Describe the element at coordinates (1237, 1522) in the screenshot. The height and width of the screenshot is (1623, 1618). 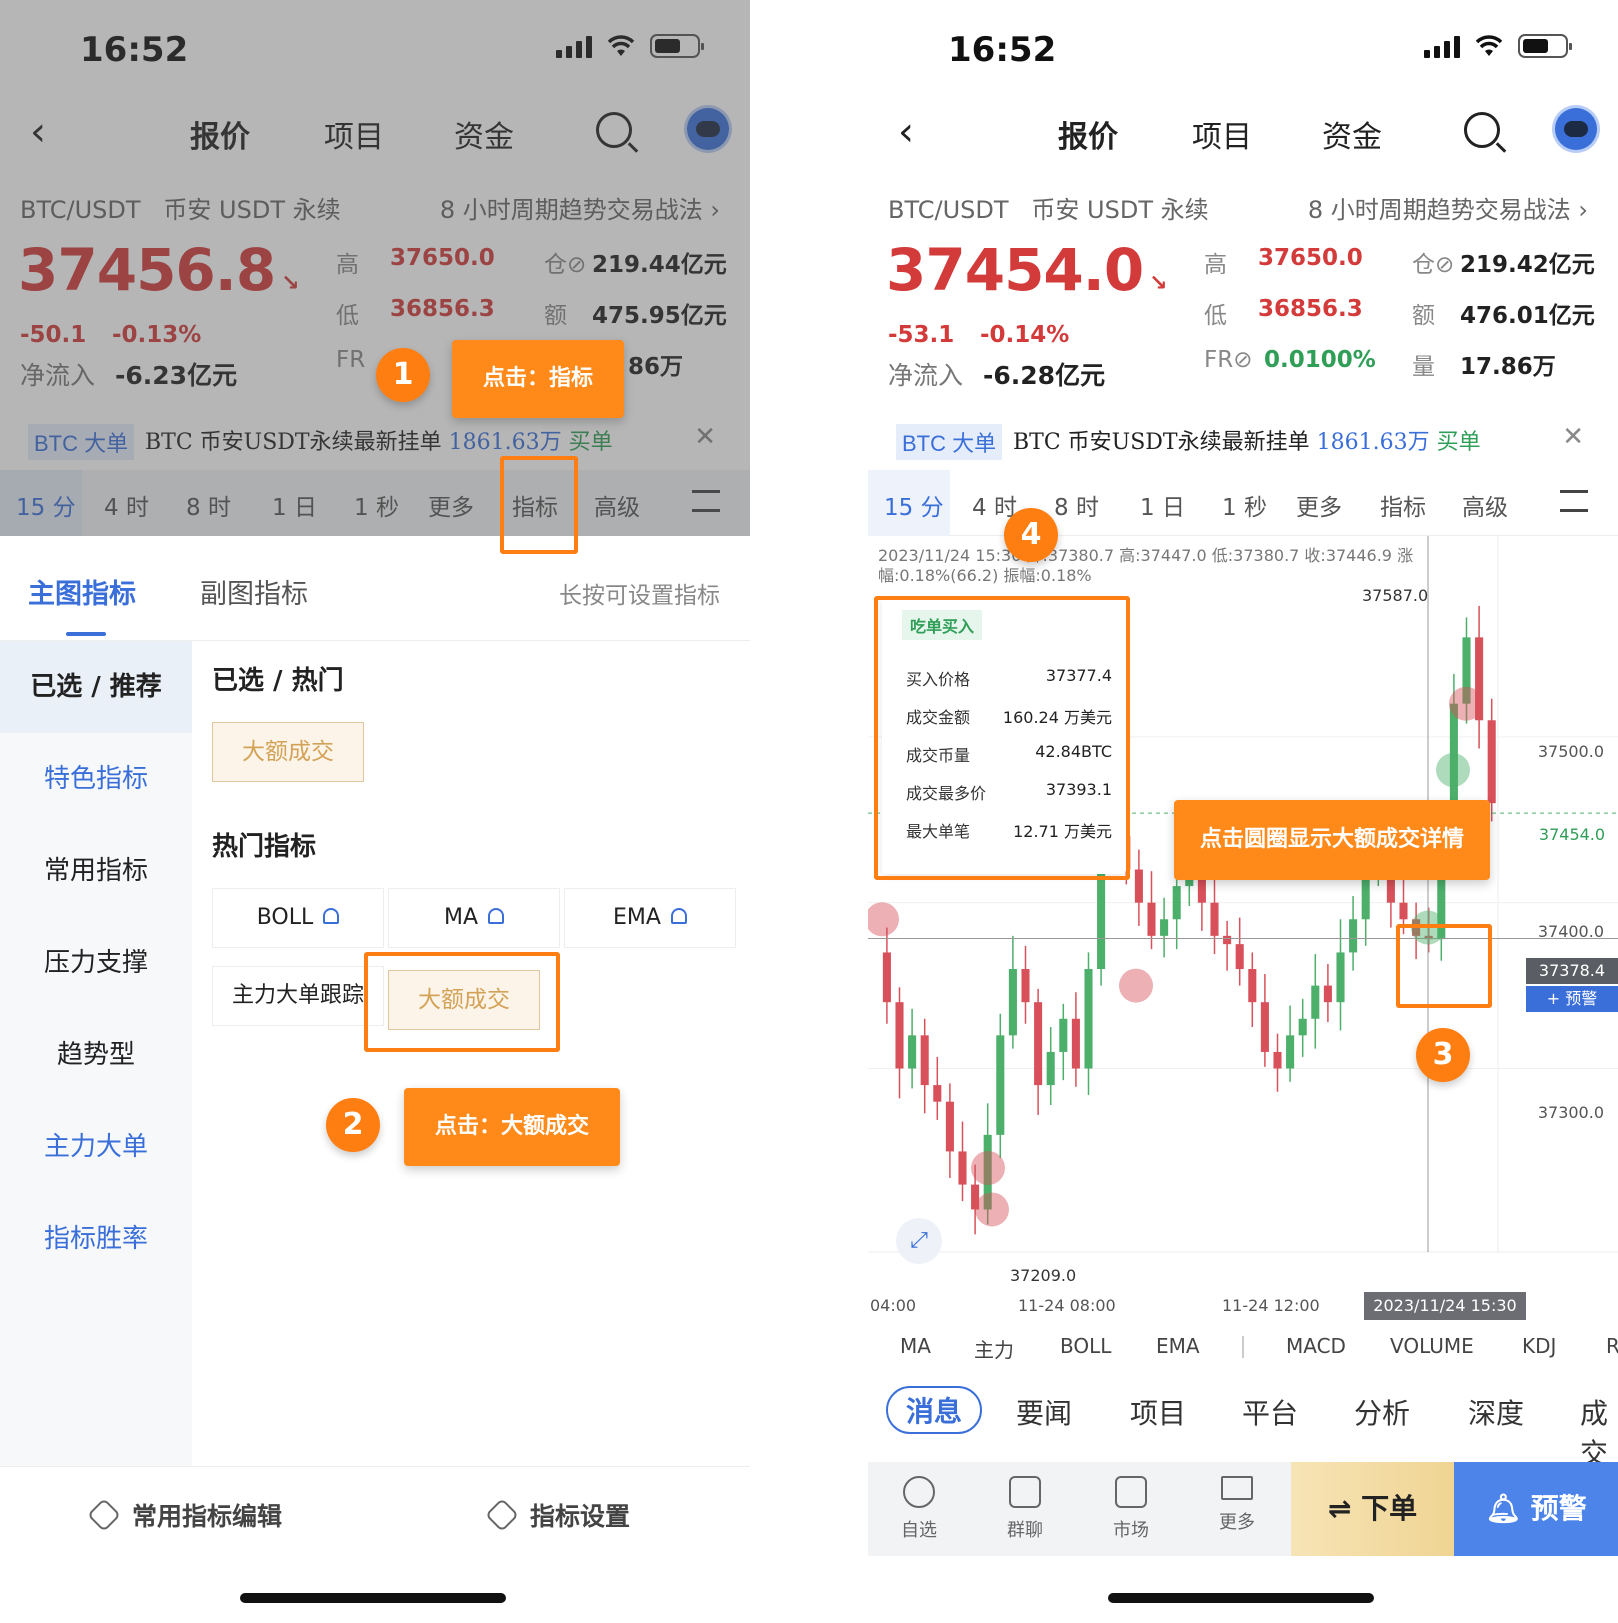
I see `nav-more-label: 更多` at that location.